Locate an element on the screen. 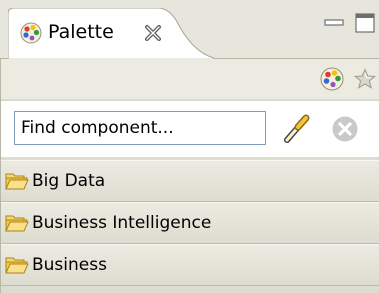 Image resolution: width=379 pixels, height=293 pixels. minimize-icon is located at coordinates (334, 23).